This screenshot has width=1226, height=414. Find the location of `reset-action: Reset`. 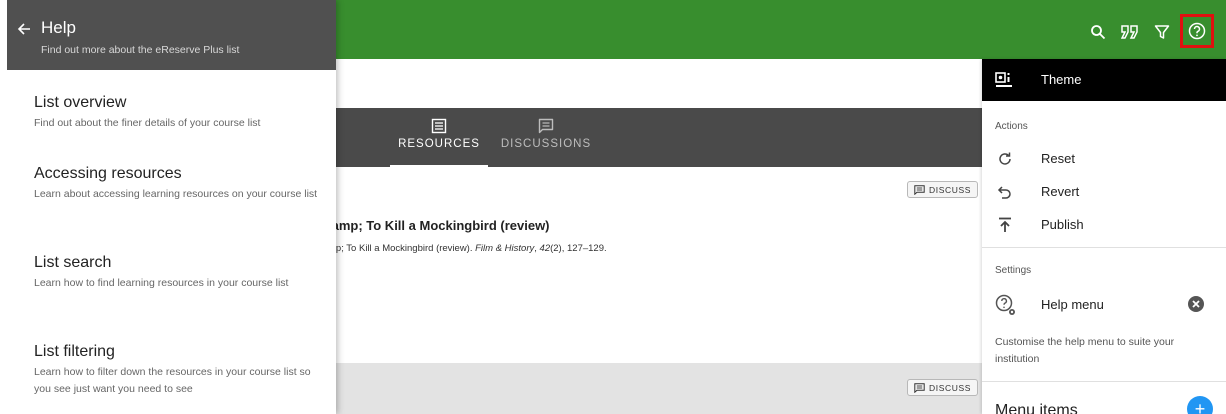

reset-action: Reset is located at coordinates (1104, 158).